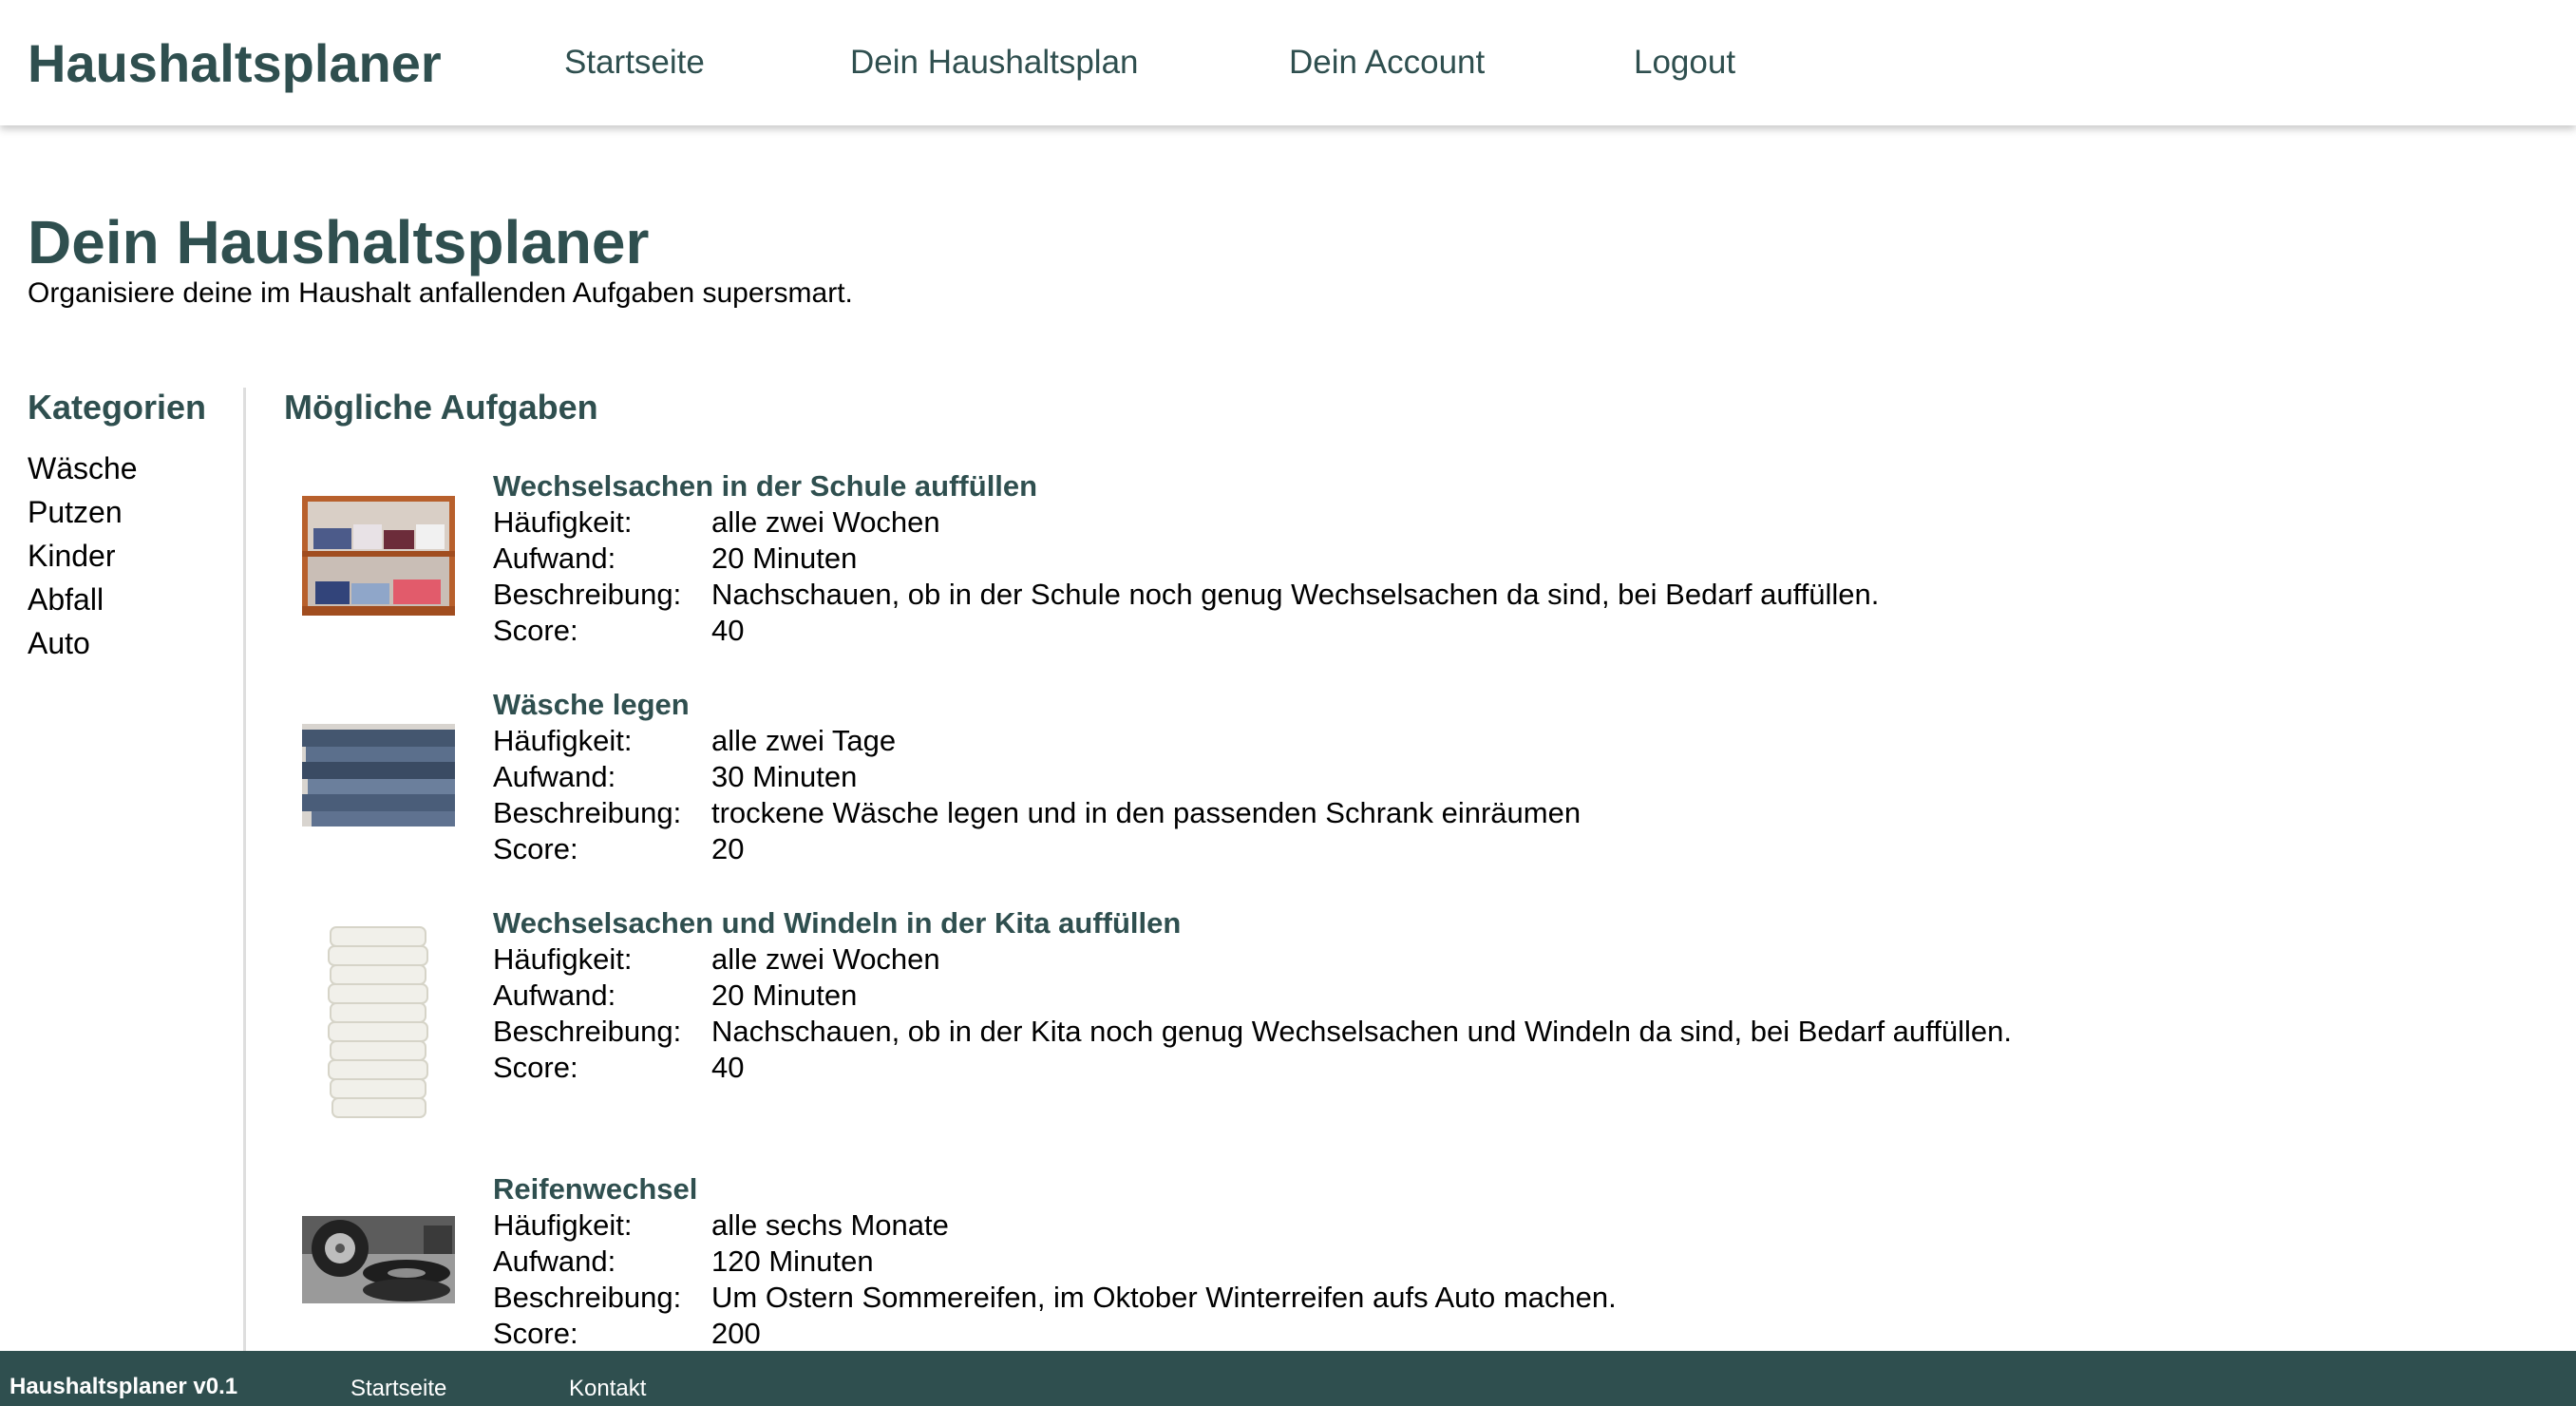  Describe the element at coordinates (736, 1333) in the screenshot. I see `score-value: 200` at that location.